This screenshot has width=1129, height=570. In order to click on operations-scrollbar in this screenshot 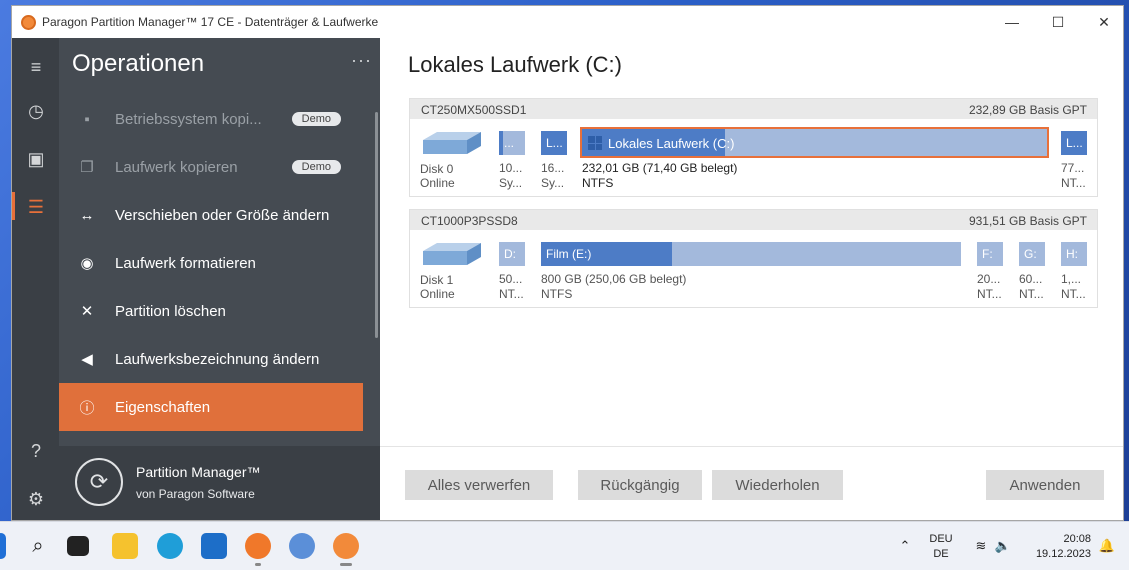, I will do `click(376, 225)`.